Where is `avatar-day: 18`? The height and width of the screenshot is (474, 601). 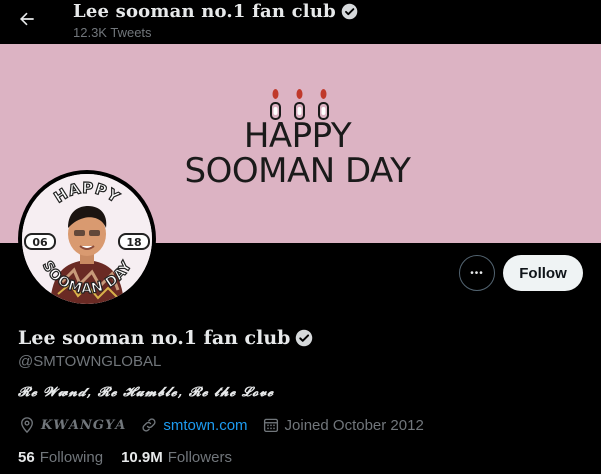
avatar-day: 18 is located at coordinates (133, 242).